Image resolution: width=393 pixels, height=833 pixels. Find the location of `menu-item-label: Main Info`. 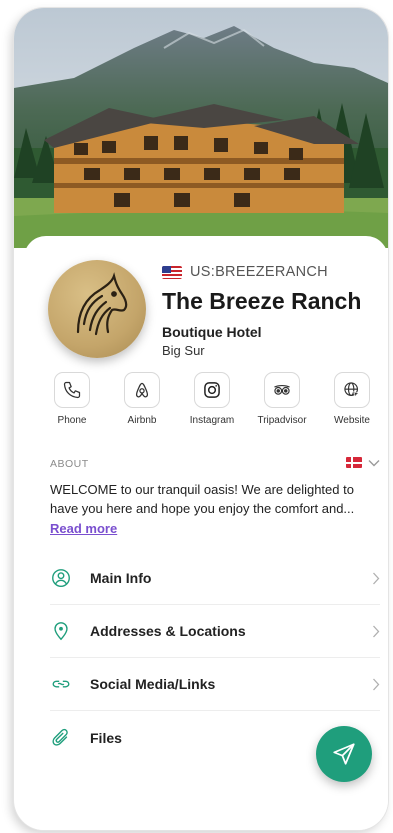

menu-item-label: Main Info is located at coordinates (121, 578).